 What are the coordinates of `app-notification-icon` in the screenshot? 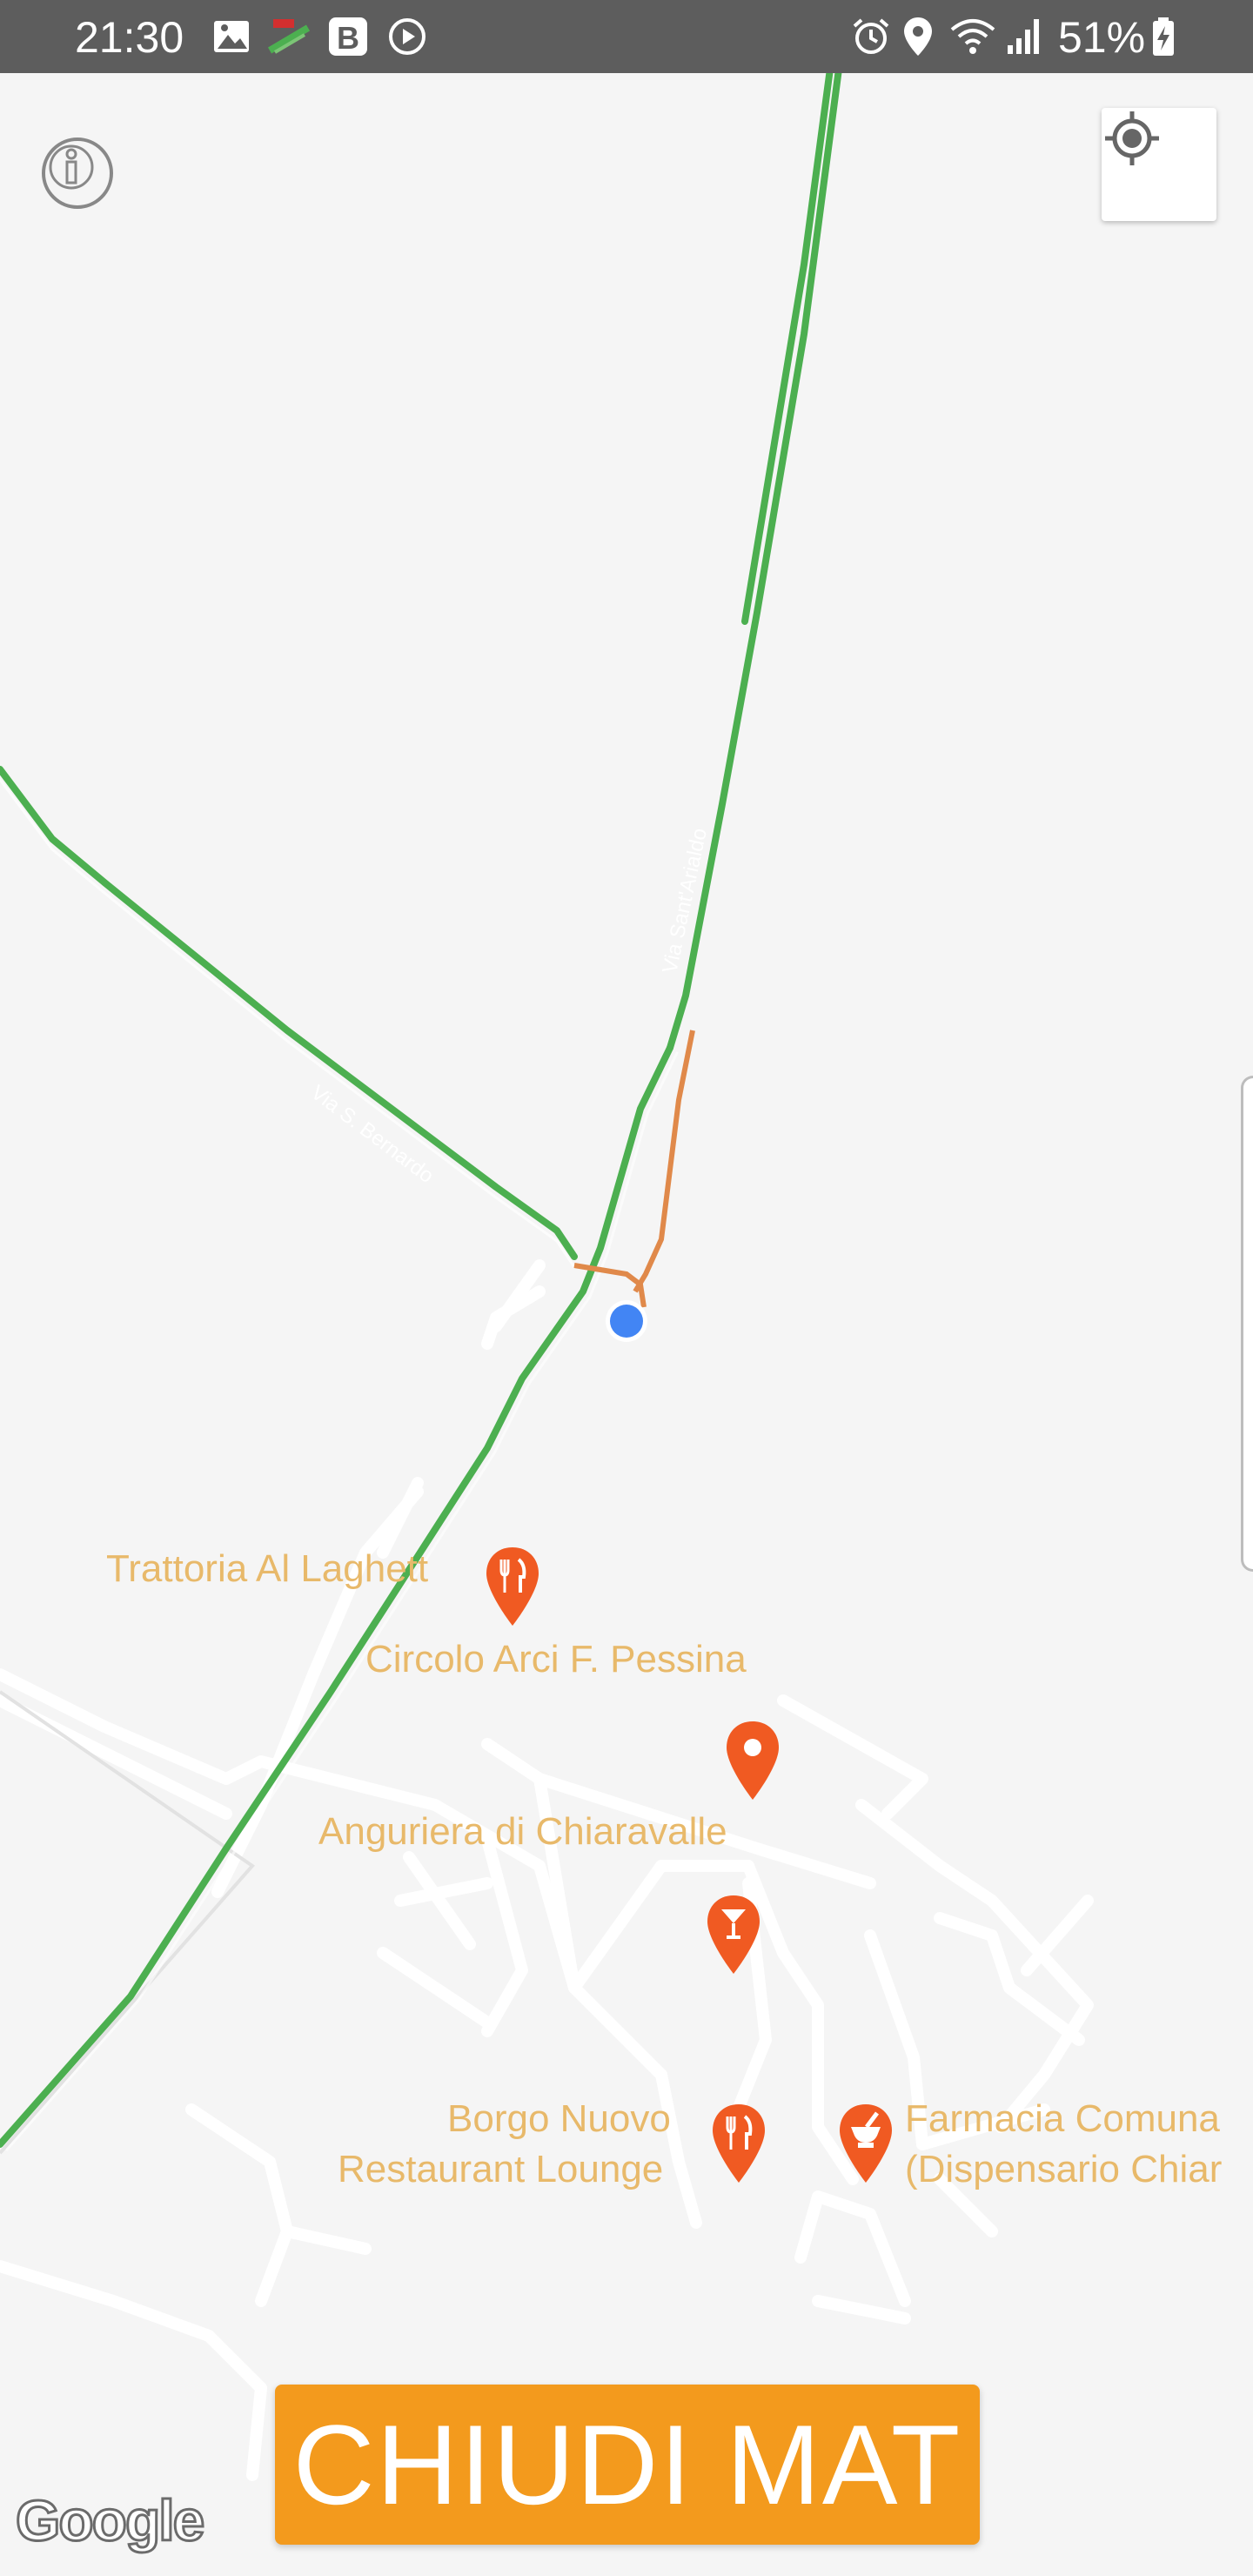 It's located at (289, 37).